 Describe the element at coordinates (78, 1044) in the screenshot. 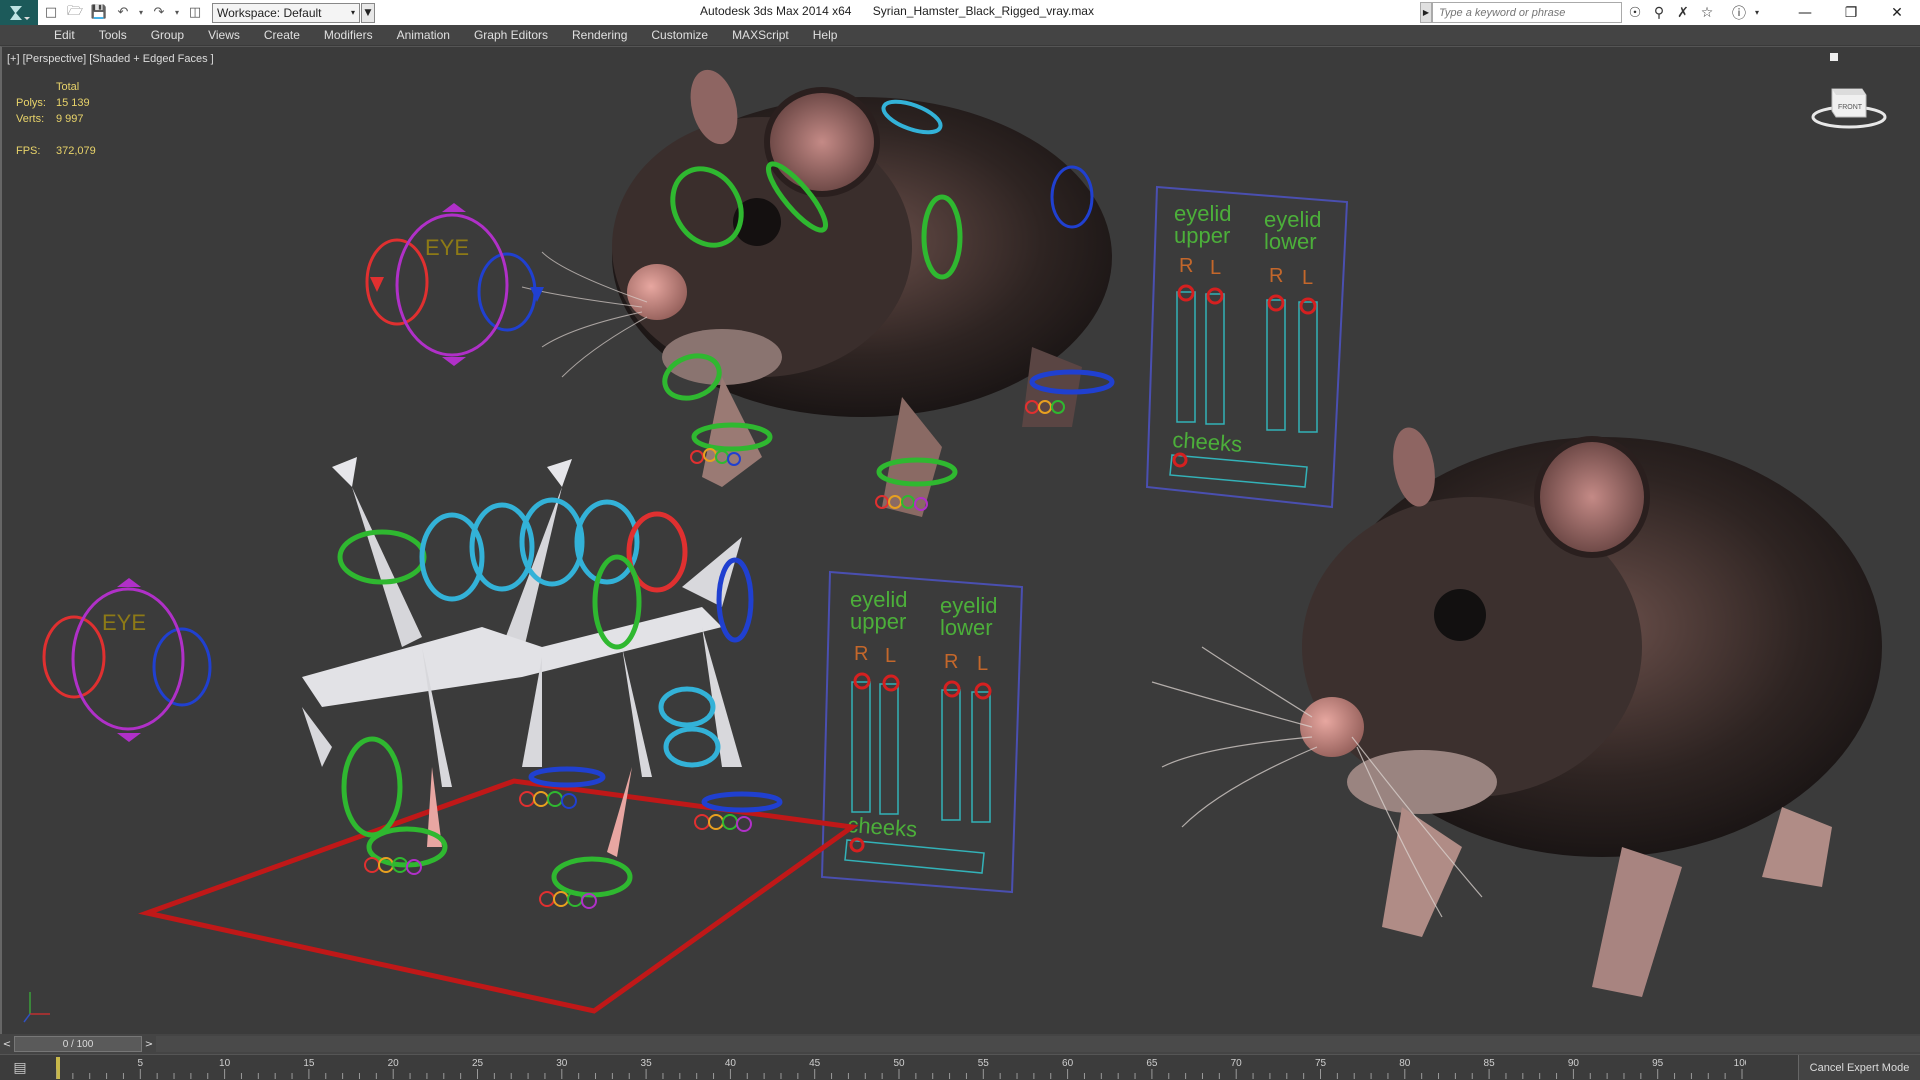

I see `time-slider: 0 / 100` at that location.